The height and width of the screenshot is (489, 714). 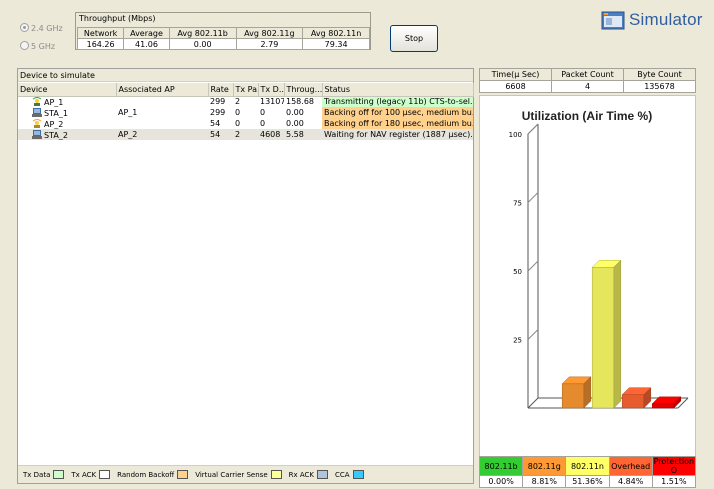 What do you see at coordinates (67, 90) in the screenshot?
I see `column-header-device: Device` at bounding box center [67, 90].